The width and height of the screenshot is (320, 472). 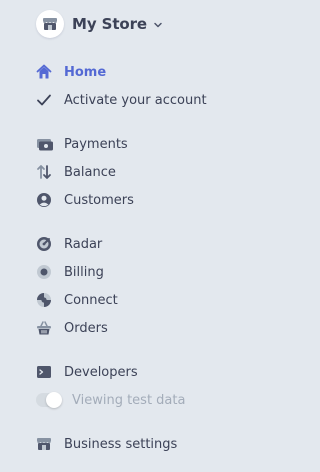 I want to click on nav-item-developers: Developers, so click(x=87, y=372).